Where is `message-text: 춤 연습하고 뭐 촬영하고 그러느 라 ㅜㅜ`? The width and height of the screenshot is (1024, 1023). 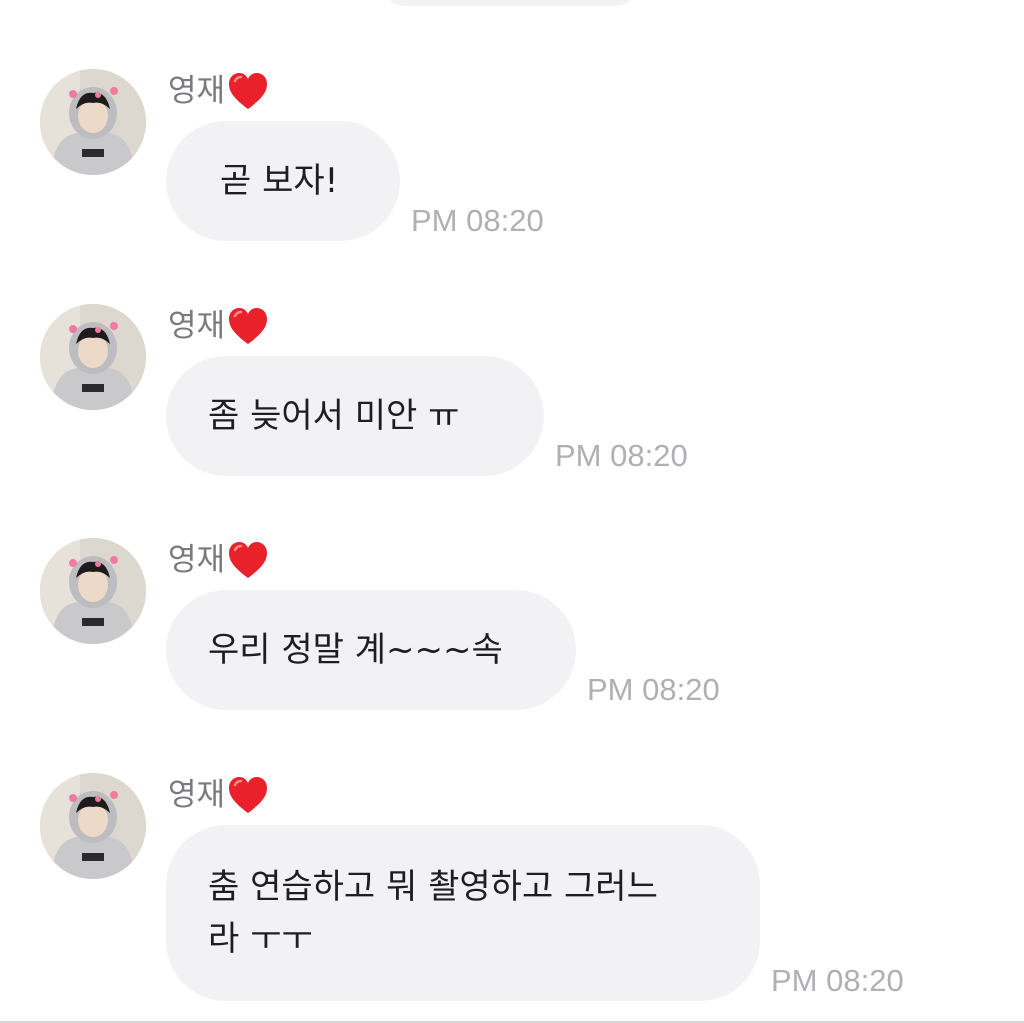 message-text: 춤 연습하고 뭐 촬영하고 그러느 라 ㅜㅜ is located at coordinates (433, 913).